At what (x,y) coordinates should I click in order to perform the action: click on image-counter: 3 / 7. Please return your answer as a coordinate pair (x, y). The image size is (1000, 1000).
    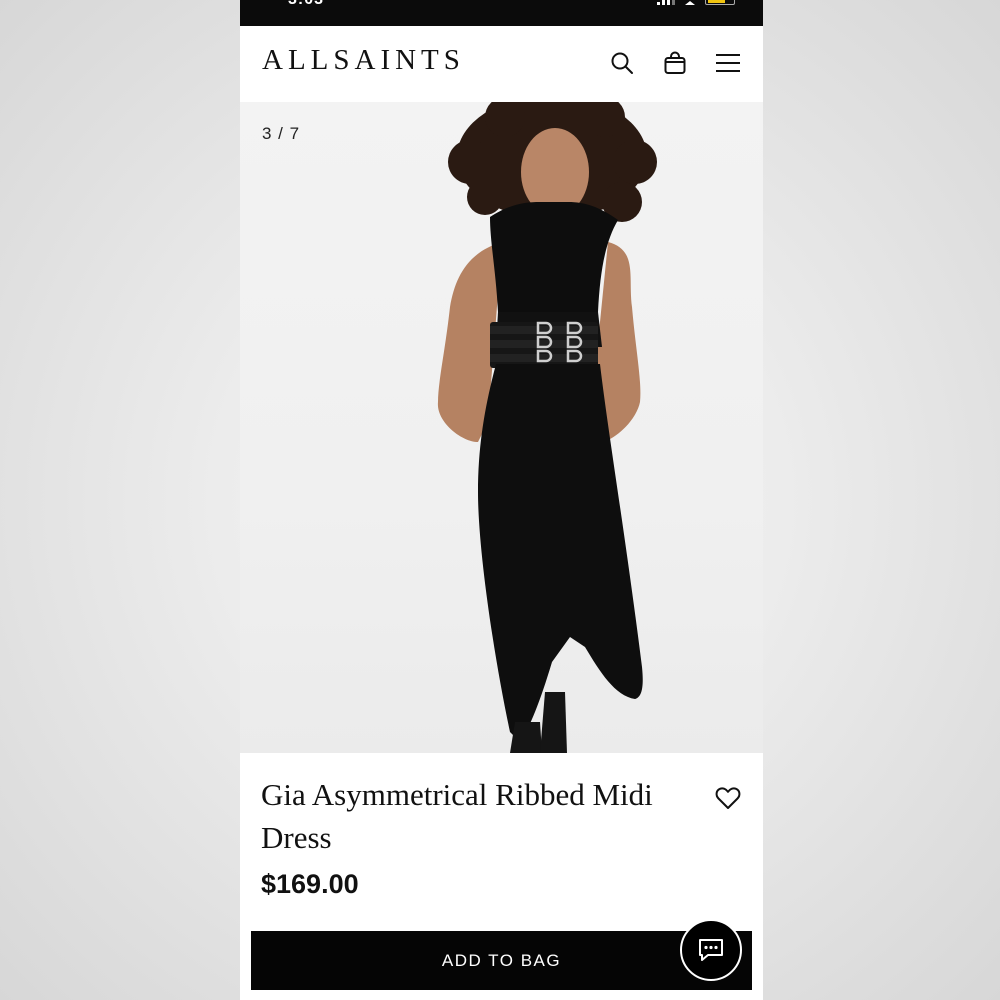
    Looking at the image, I should click on (281, 133).